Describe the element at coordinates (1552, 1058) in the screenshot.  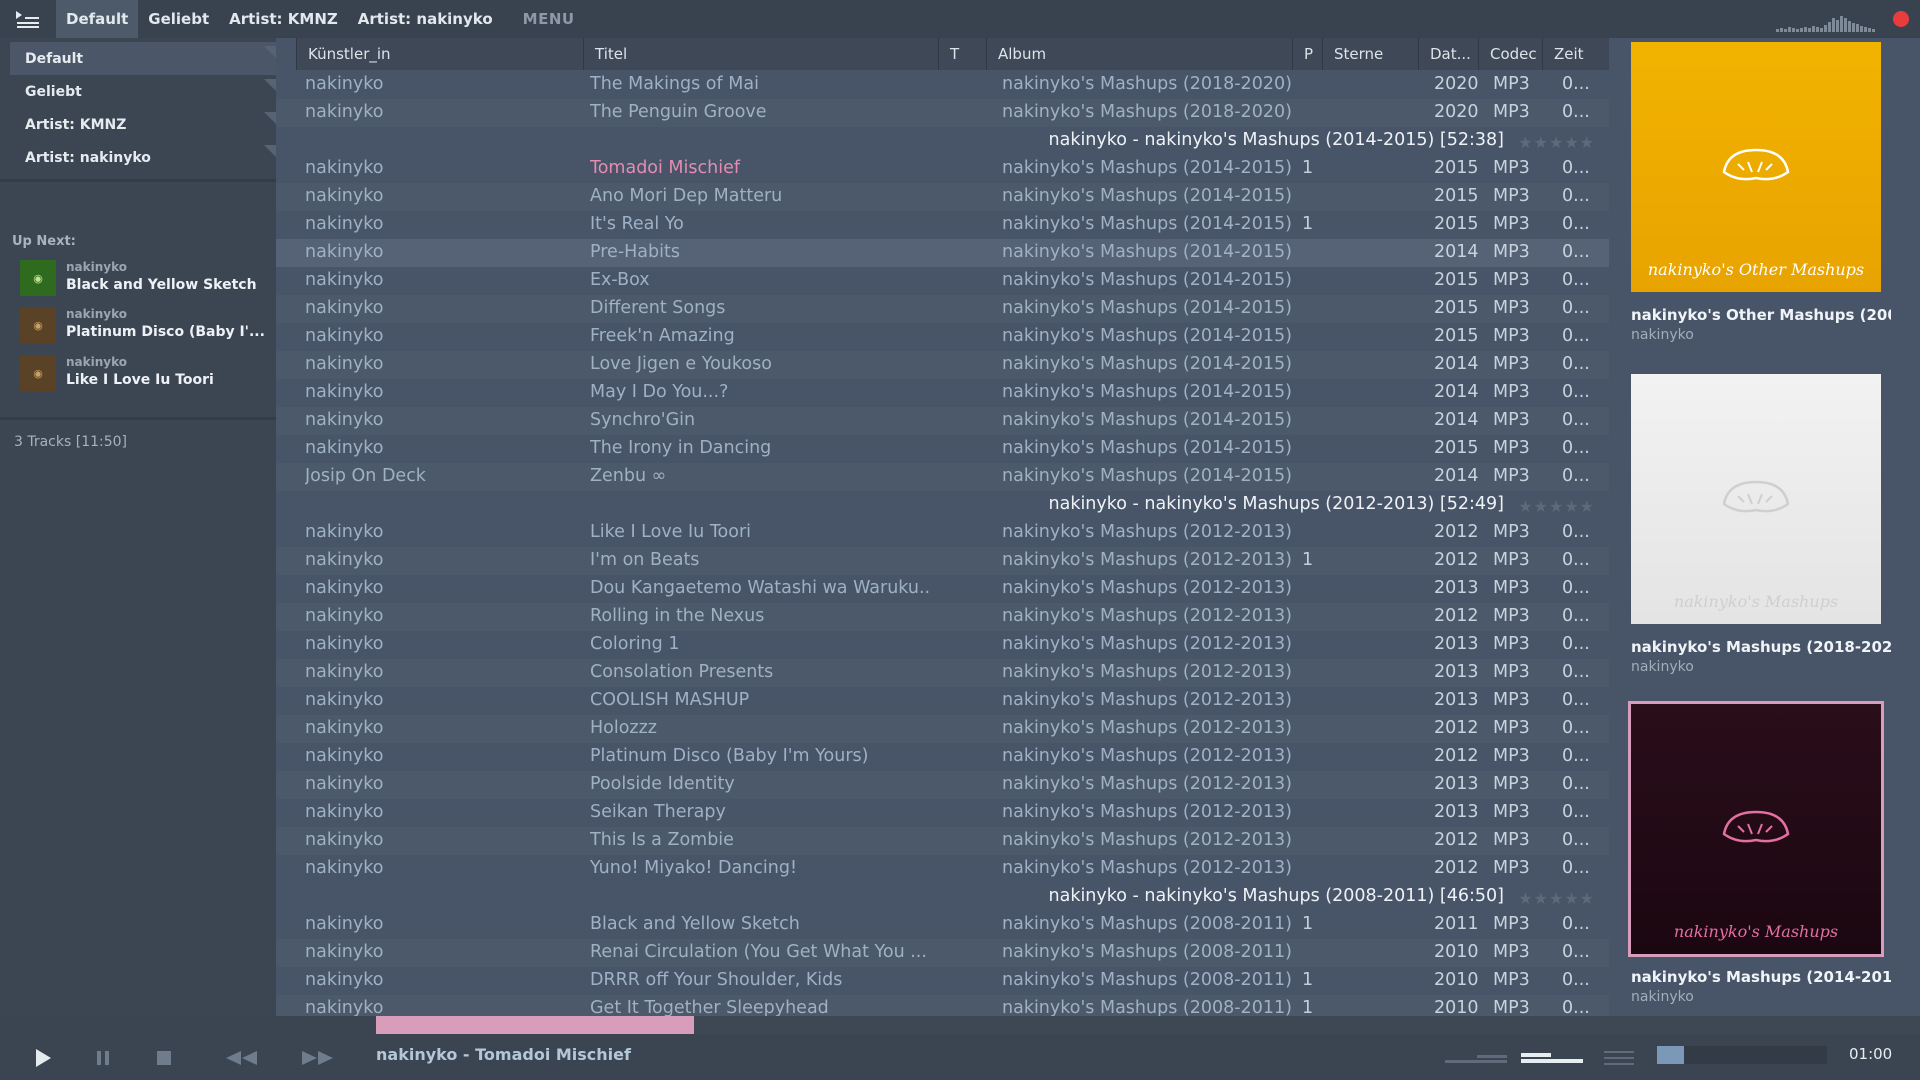
I see `view-mode-normal-icon` at that location.